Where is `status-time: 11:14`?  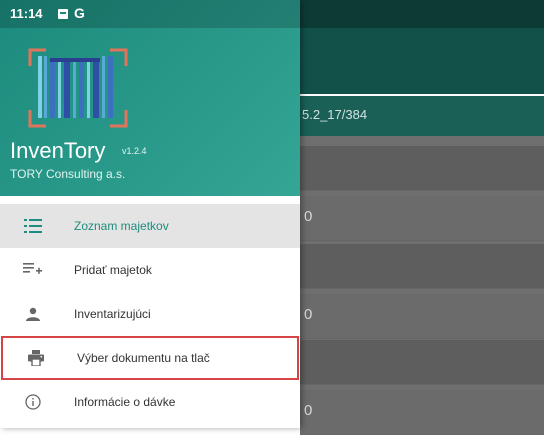 status-time: 11:14 is located at coordinates (26, 13).